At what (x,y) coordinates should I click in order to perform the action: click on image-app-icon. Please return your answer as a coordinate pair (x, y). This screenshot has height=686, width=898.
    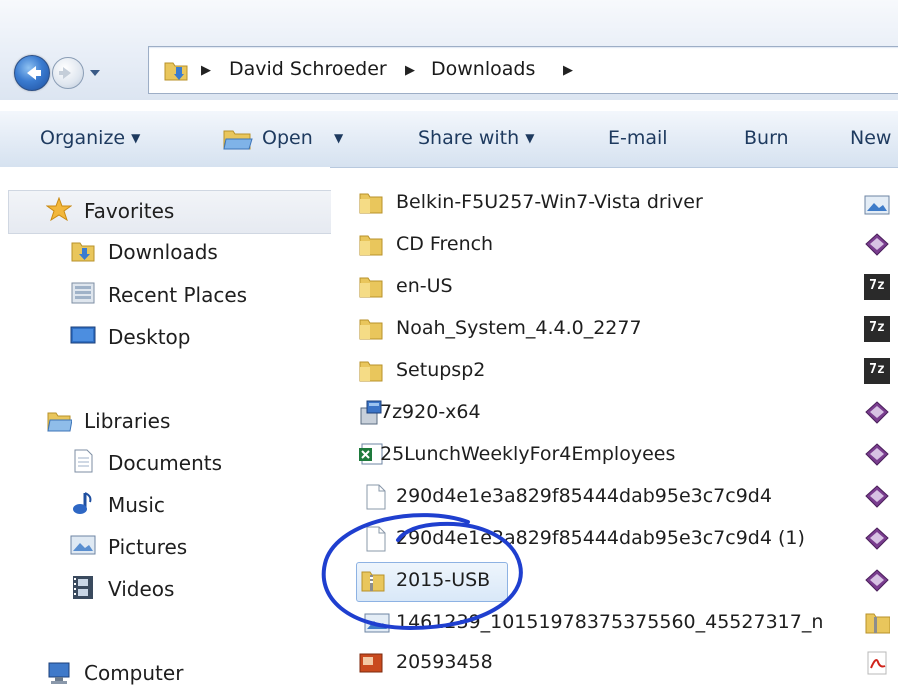
    Looking at the image, I should click on (371, 663).